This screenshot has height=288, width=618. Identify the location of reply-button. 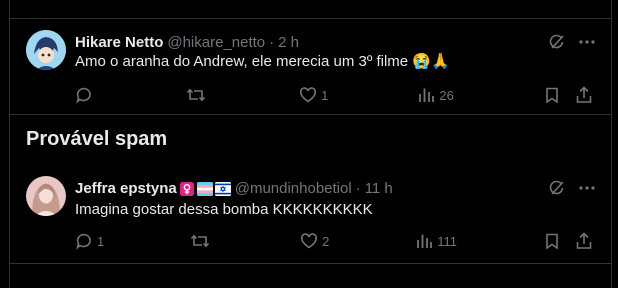
(86, 95).